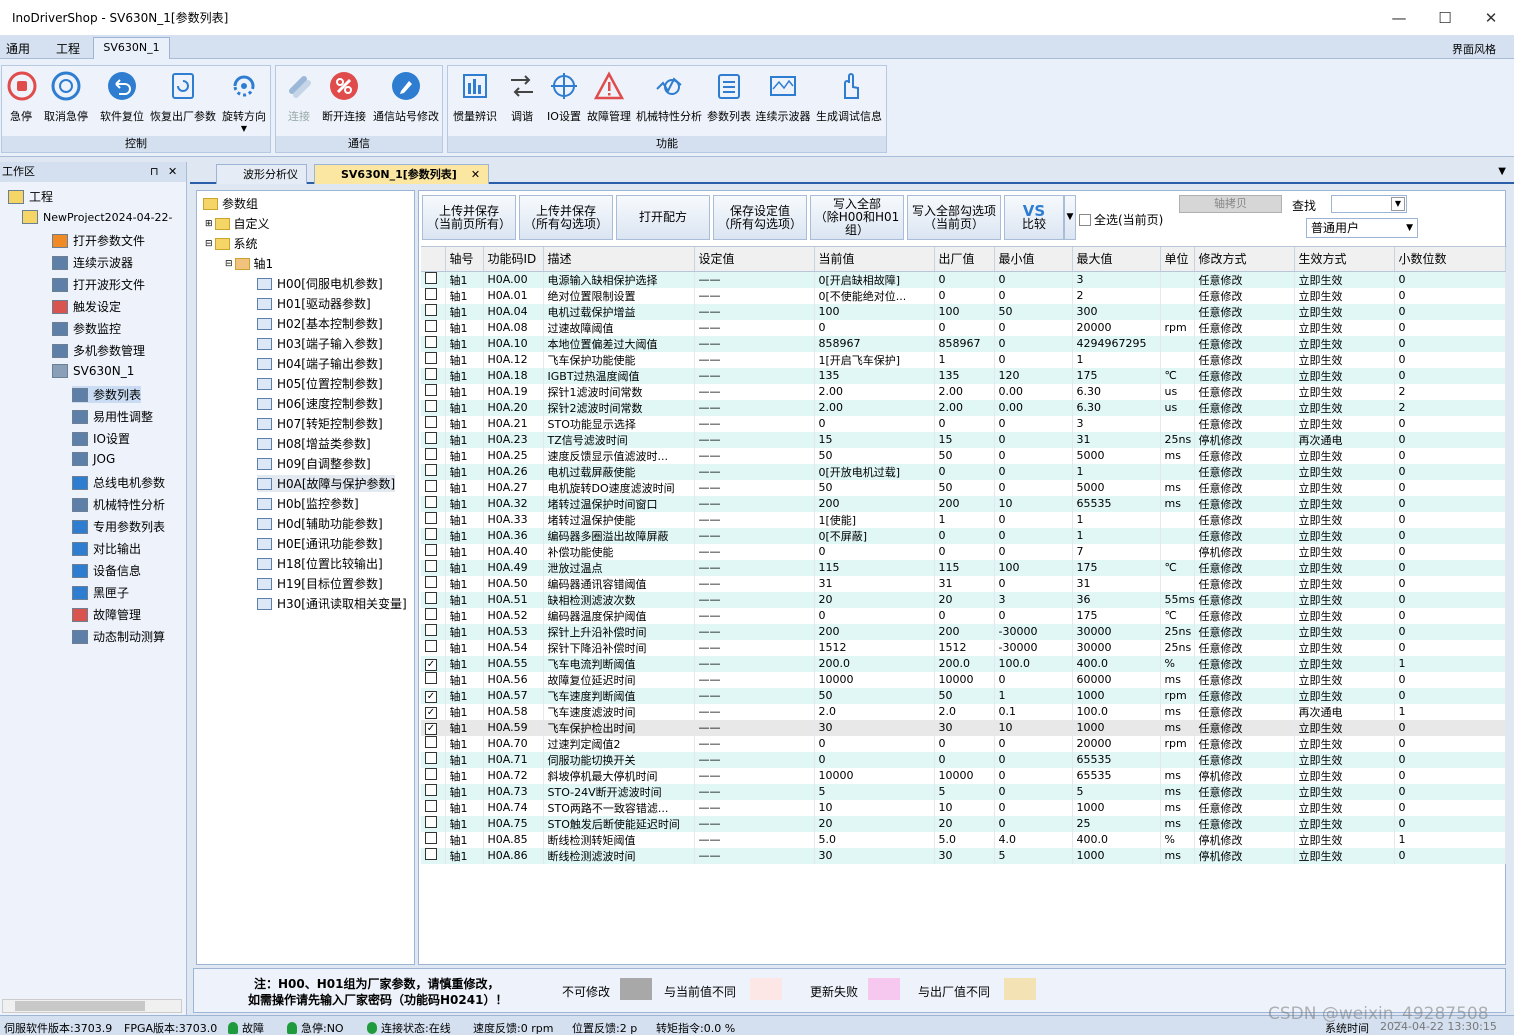  I want to click on tree-group-item: H00[伺服电机参数], so click(320, 283).